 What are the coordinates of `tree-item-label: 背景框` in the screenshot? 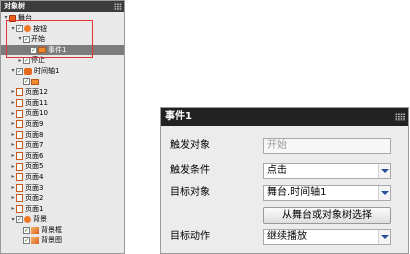 It's located at (51, 229).